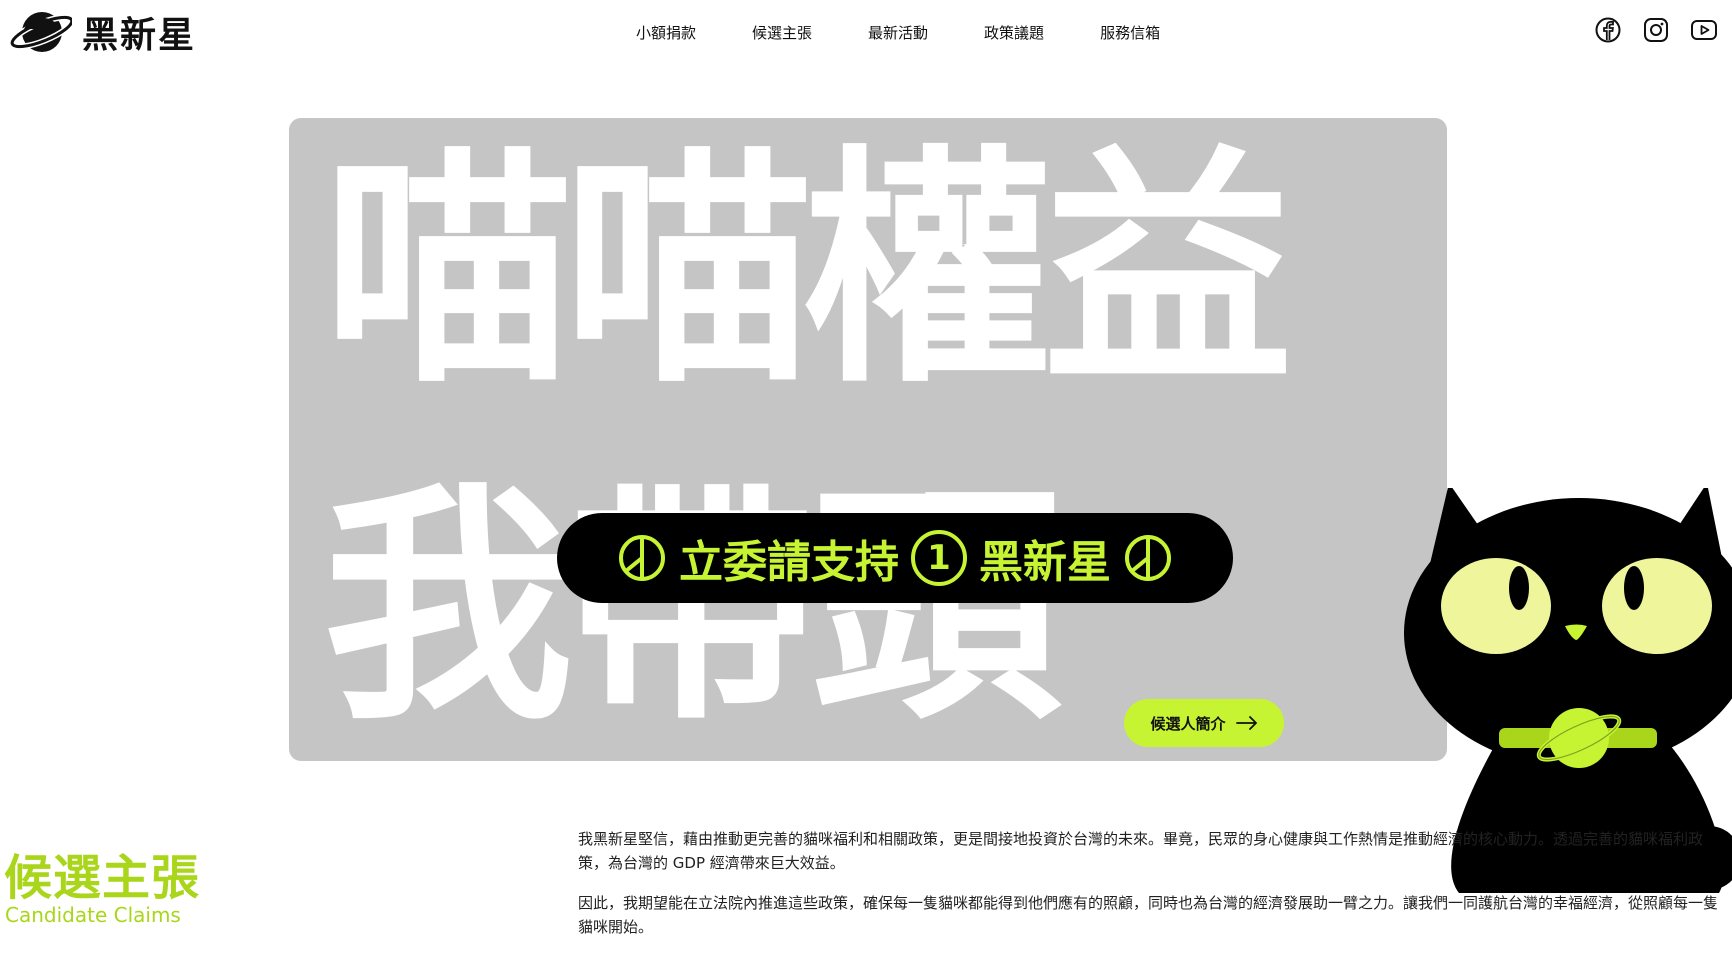  Describe the element at coordinates (102, 878) in the screenshot. I see `claims-title: 候選主張` at that location.